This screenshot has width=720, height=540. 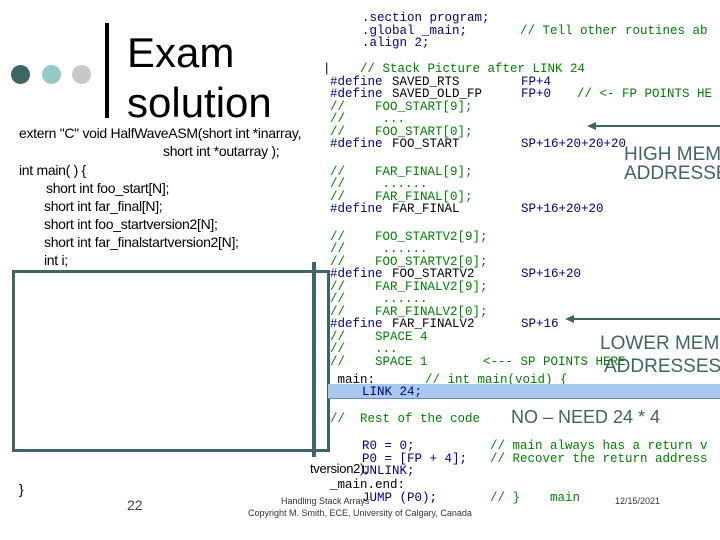 I want to click on c-code-line: int main( ) {, so click(x=52, y=170).